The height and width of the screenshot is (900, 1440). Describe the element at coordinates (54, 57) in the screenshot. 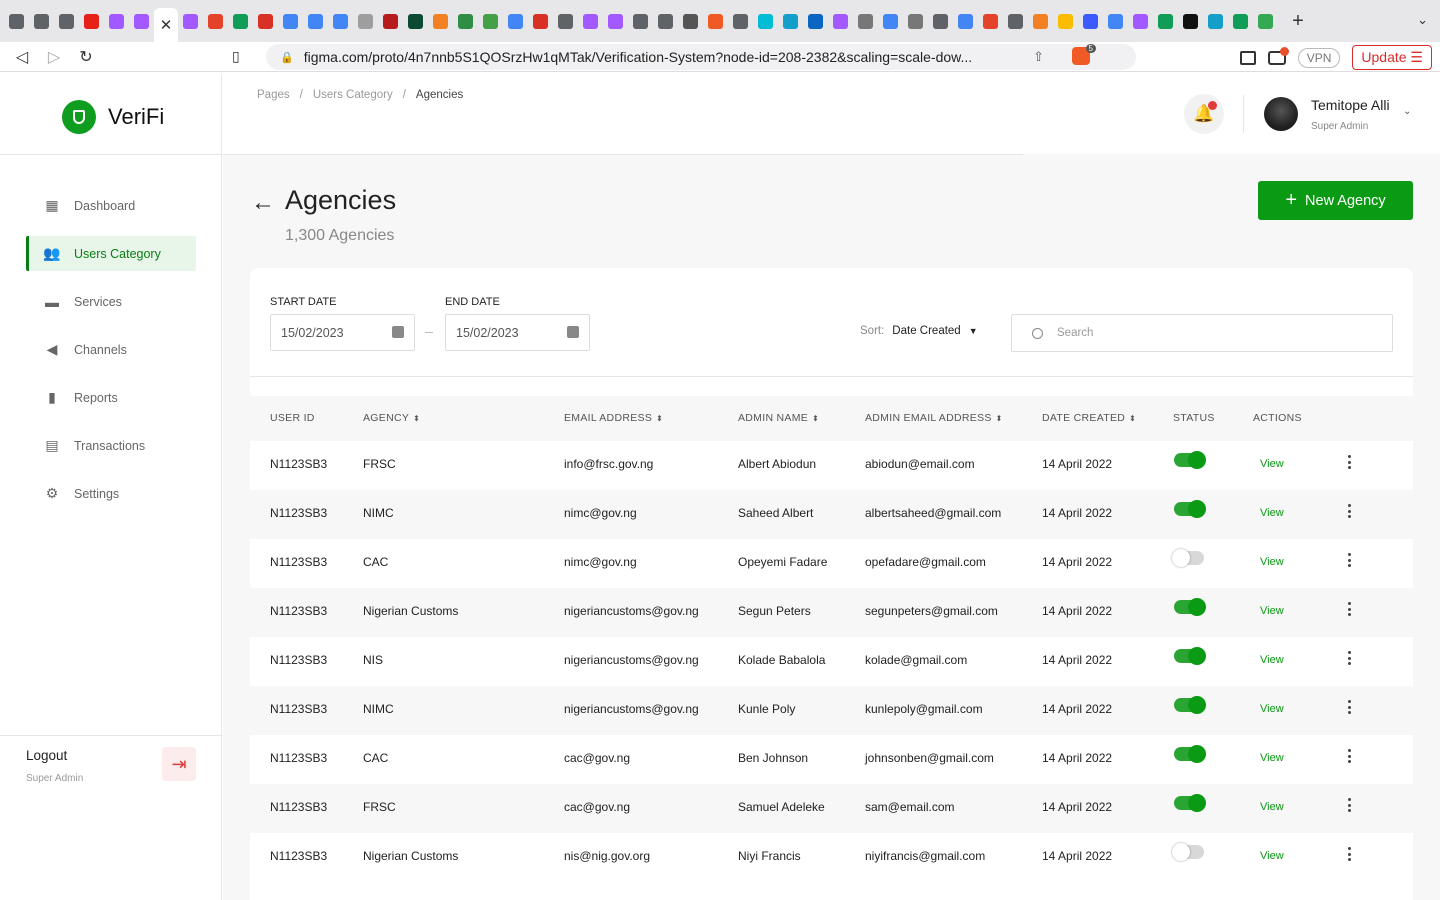

I see `forward-icon: ▷` at that location.